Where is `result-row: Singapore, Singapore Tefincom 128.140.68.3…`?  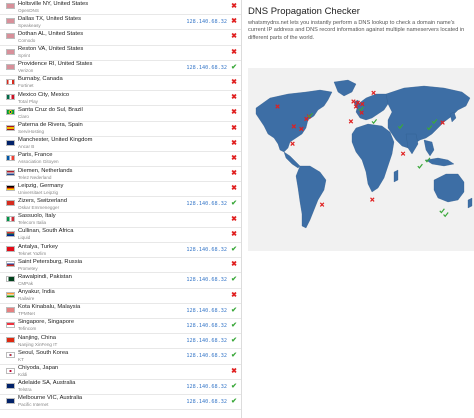 result-row: Singapore, Singapore Tefincom 128.140.68.3… is located at coordinates (120, 327).